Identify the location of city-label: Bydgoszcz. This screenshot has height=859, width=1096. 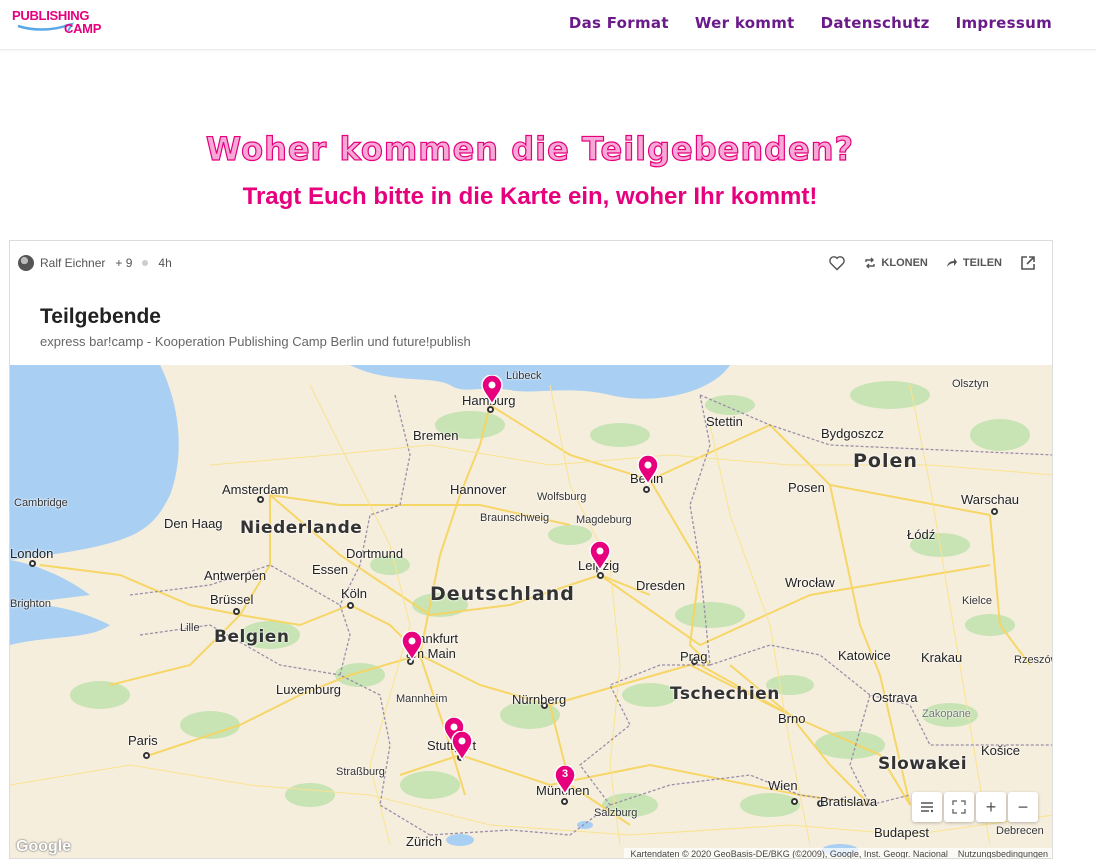
(852, 433).